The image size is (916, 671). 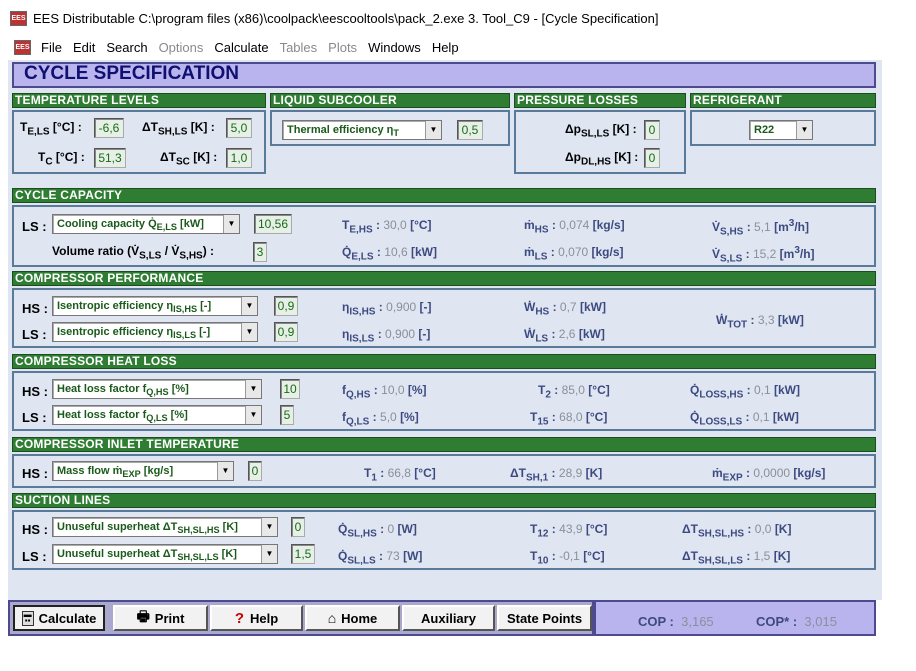 What do you see at coordinates (601, 131) in the screenshot?
I see `dp-sl-label: ΔpSL,LS [K] :` at bounding box center [601, 131].